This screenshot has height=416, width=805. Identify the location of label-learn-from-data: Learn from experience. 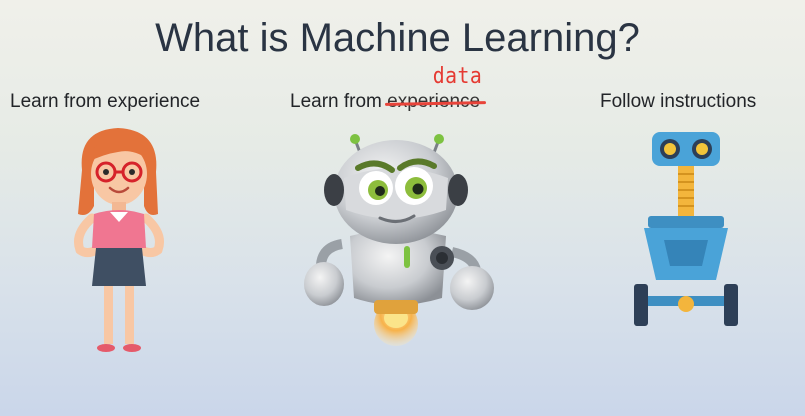
(388, 102).